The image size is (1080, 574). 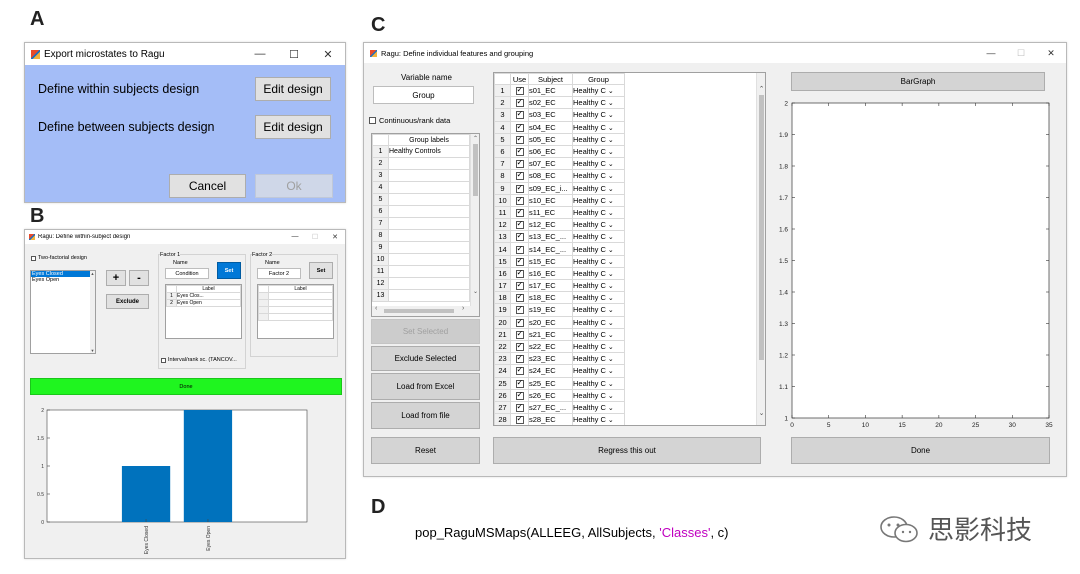 I want to click on table-row: 19 ✓ s19_EC Healthy C ⌄, so click(x=559, y=310).